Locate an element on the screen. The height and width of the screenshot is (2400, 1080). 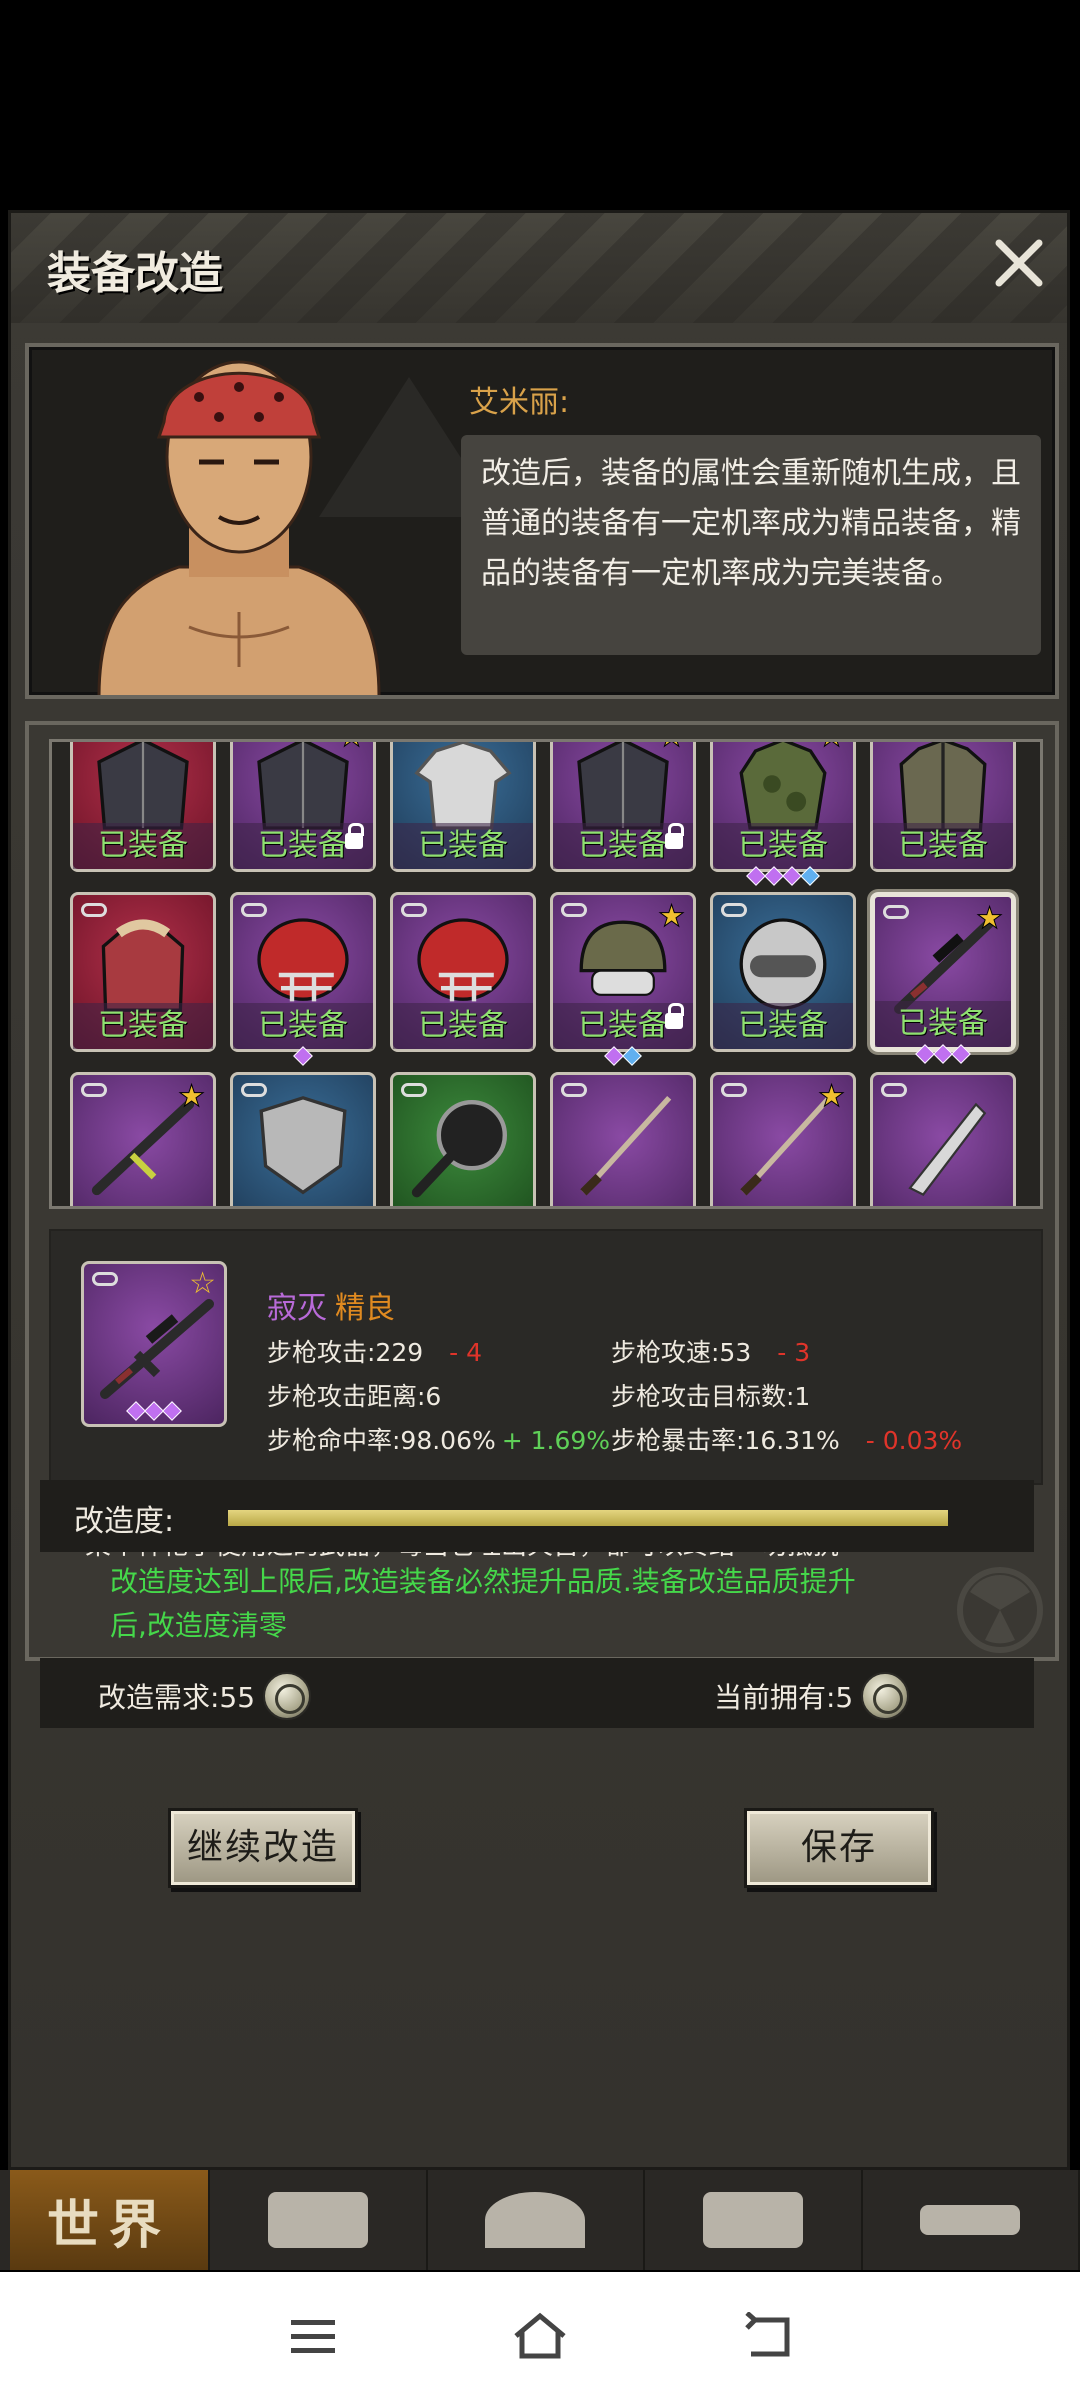
reform-progress-bar is located at coordinates (588, 1518).